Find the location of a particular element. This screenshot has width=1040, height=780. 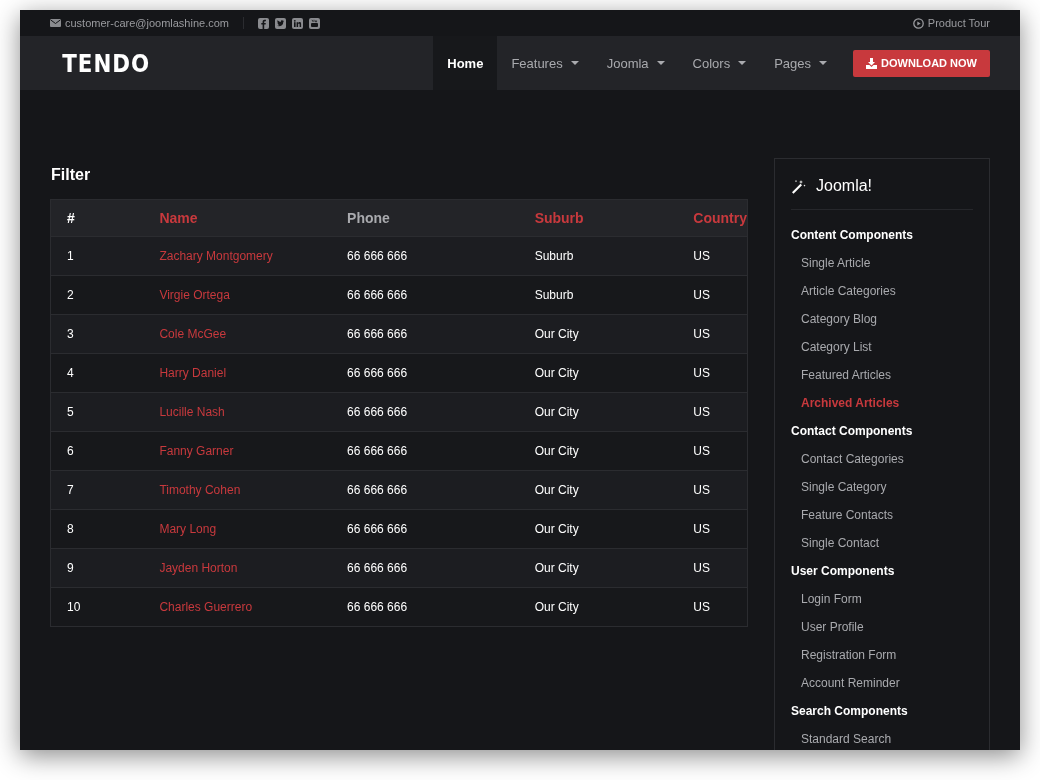

row-number: 2 is located at coordinates (70, 295).